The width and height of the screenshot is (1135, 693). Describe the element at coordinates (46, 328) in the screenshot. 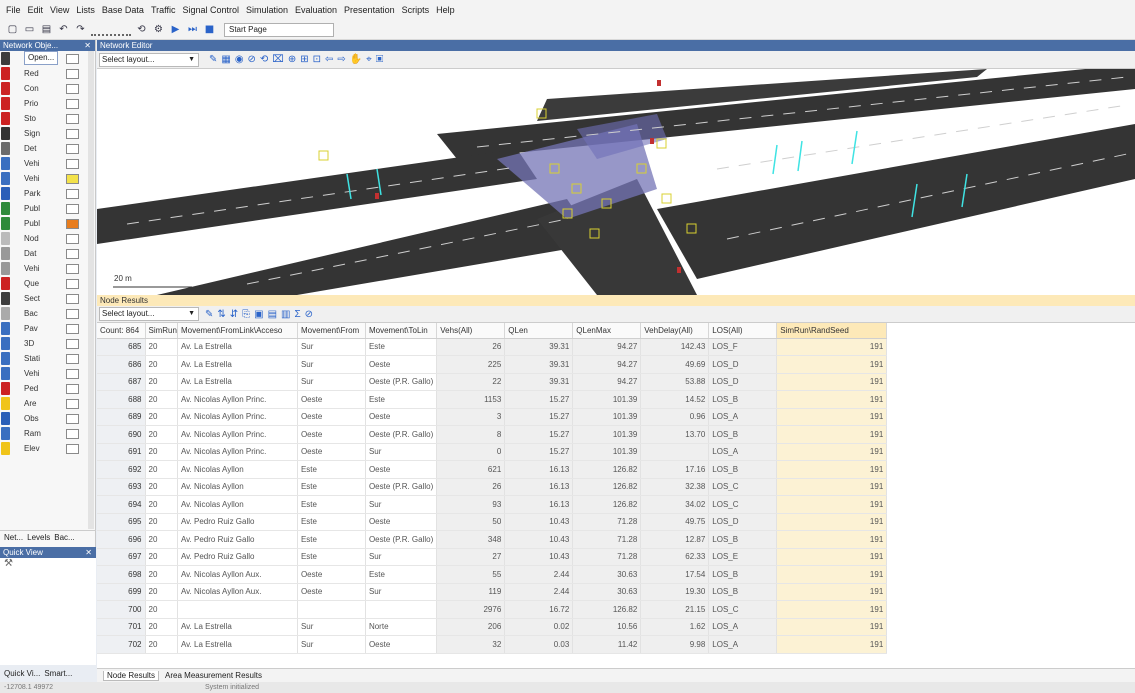

I see `network-object-item: Pav` at that location.